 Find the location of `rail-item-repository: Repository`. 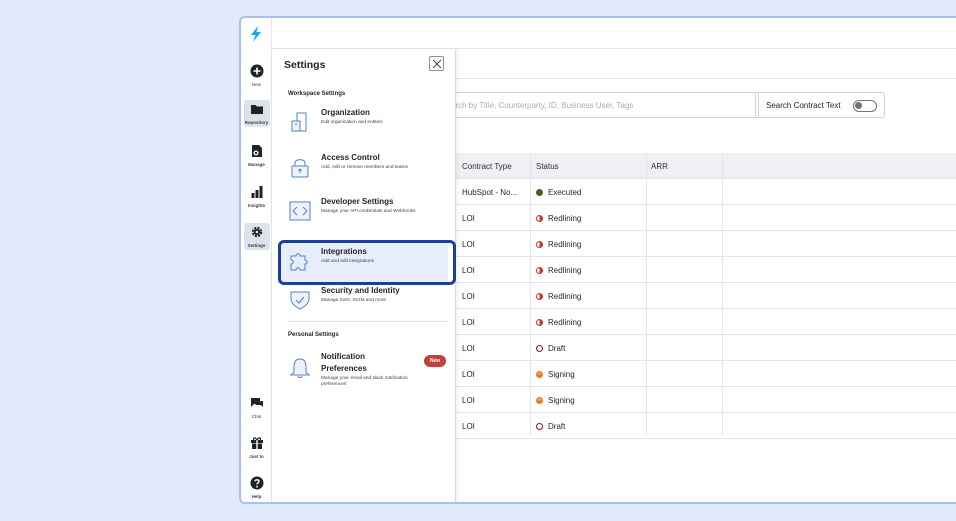

rail-item-repository: Repository is located at coordinates (256, 113).